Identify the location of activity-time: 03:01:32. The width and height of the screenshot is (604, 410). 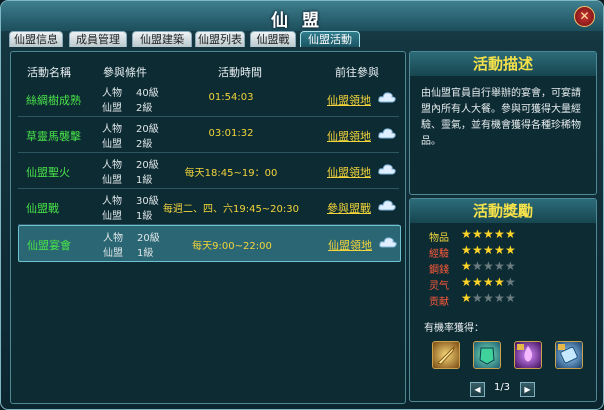
(231, 133).